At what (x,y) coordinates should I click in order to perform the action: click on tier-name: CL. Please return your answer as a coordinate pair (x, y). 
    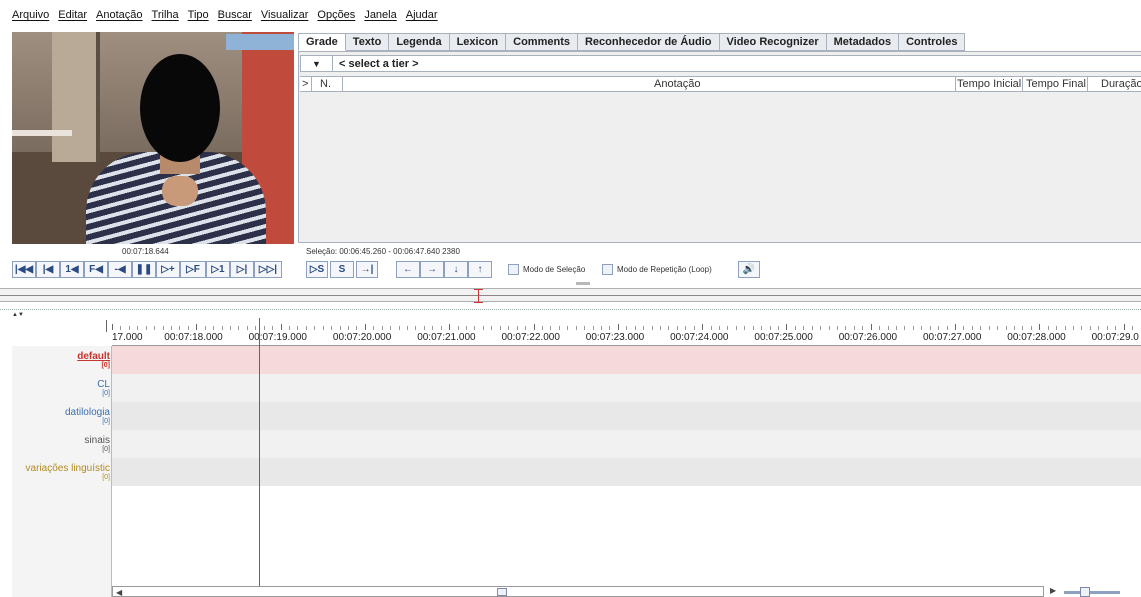
    Looking at the image, I should click on (103, 384).